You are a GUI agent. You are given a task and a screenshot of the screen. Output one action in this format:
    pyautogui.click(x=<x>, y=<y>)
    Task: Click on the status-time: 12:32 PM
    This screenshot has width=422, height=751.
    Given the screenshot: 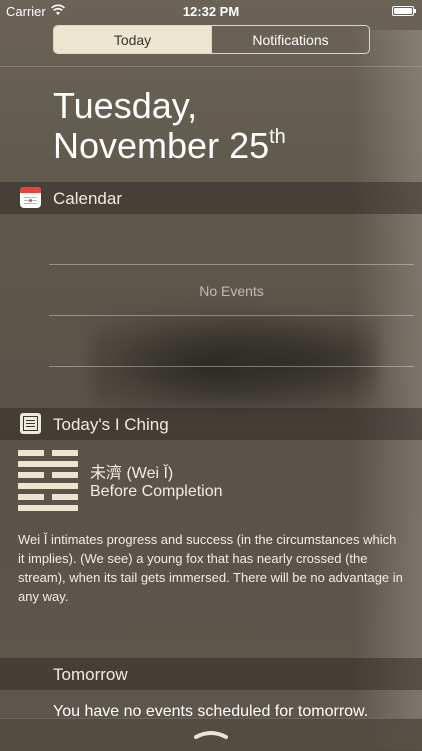 What is the action you would take?
    pyautogui.click(x=211, y=11)
    